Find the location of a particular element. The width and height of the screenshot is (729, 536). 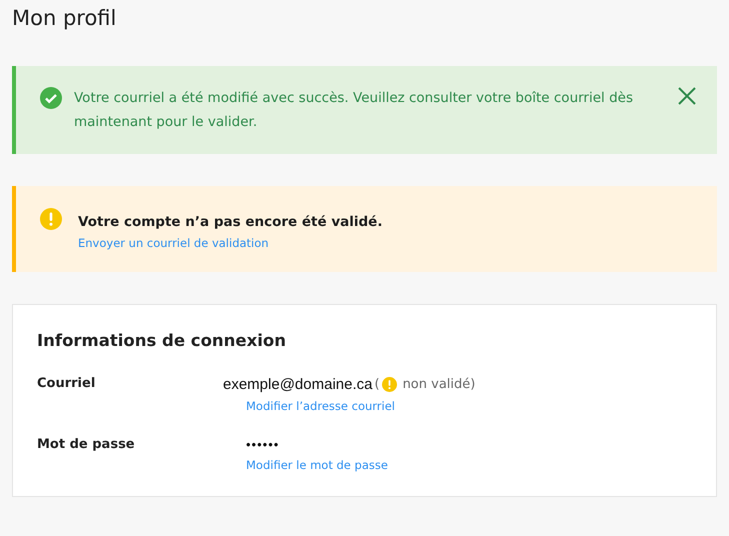

status-text: non validé) is located at coordinates (439, 384).